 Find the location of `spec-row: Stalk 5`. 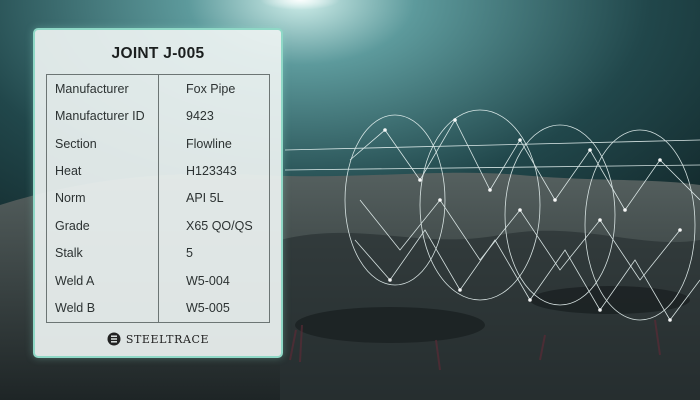

spec-row: Stalk 5 is located at coordinates (158, 253).